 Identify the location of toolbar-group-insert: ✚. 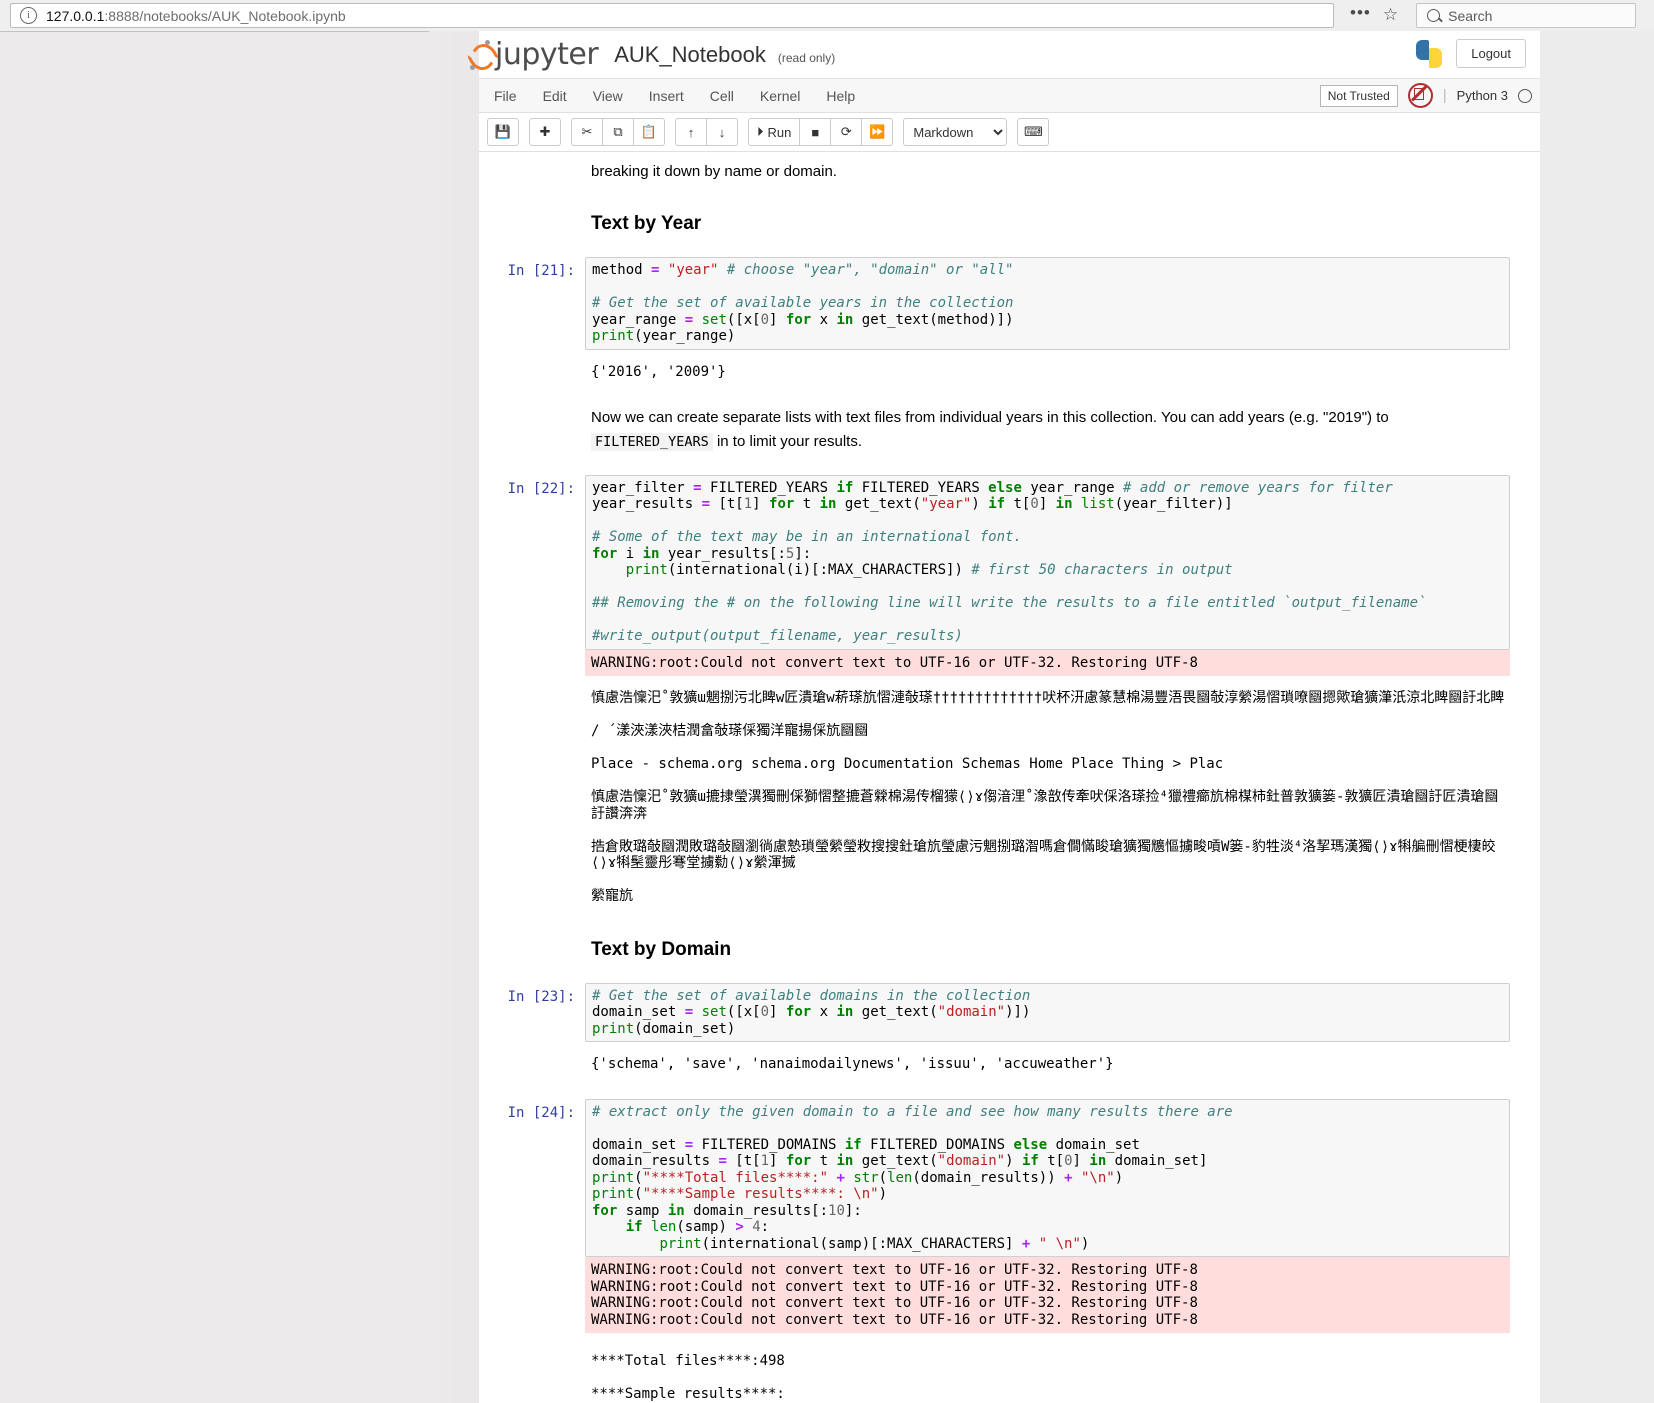
(545, 132).